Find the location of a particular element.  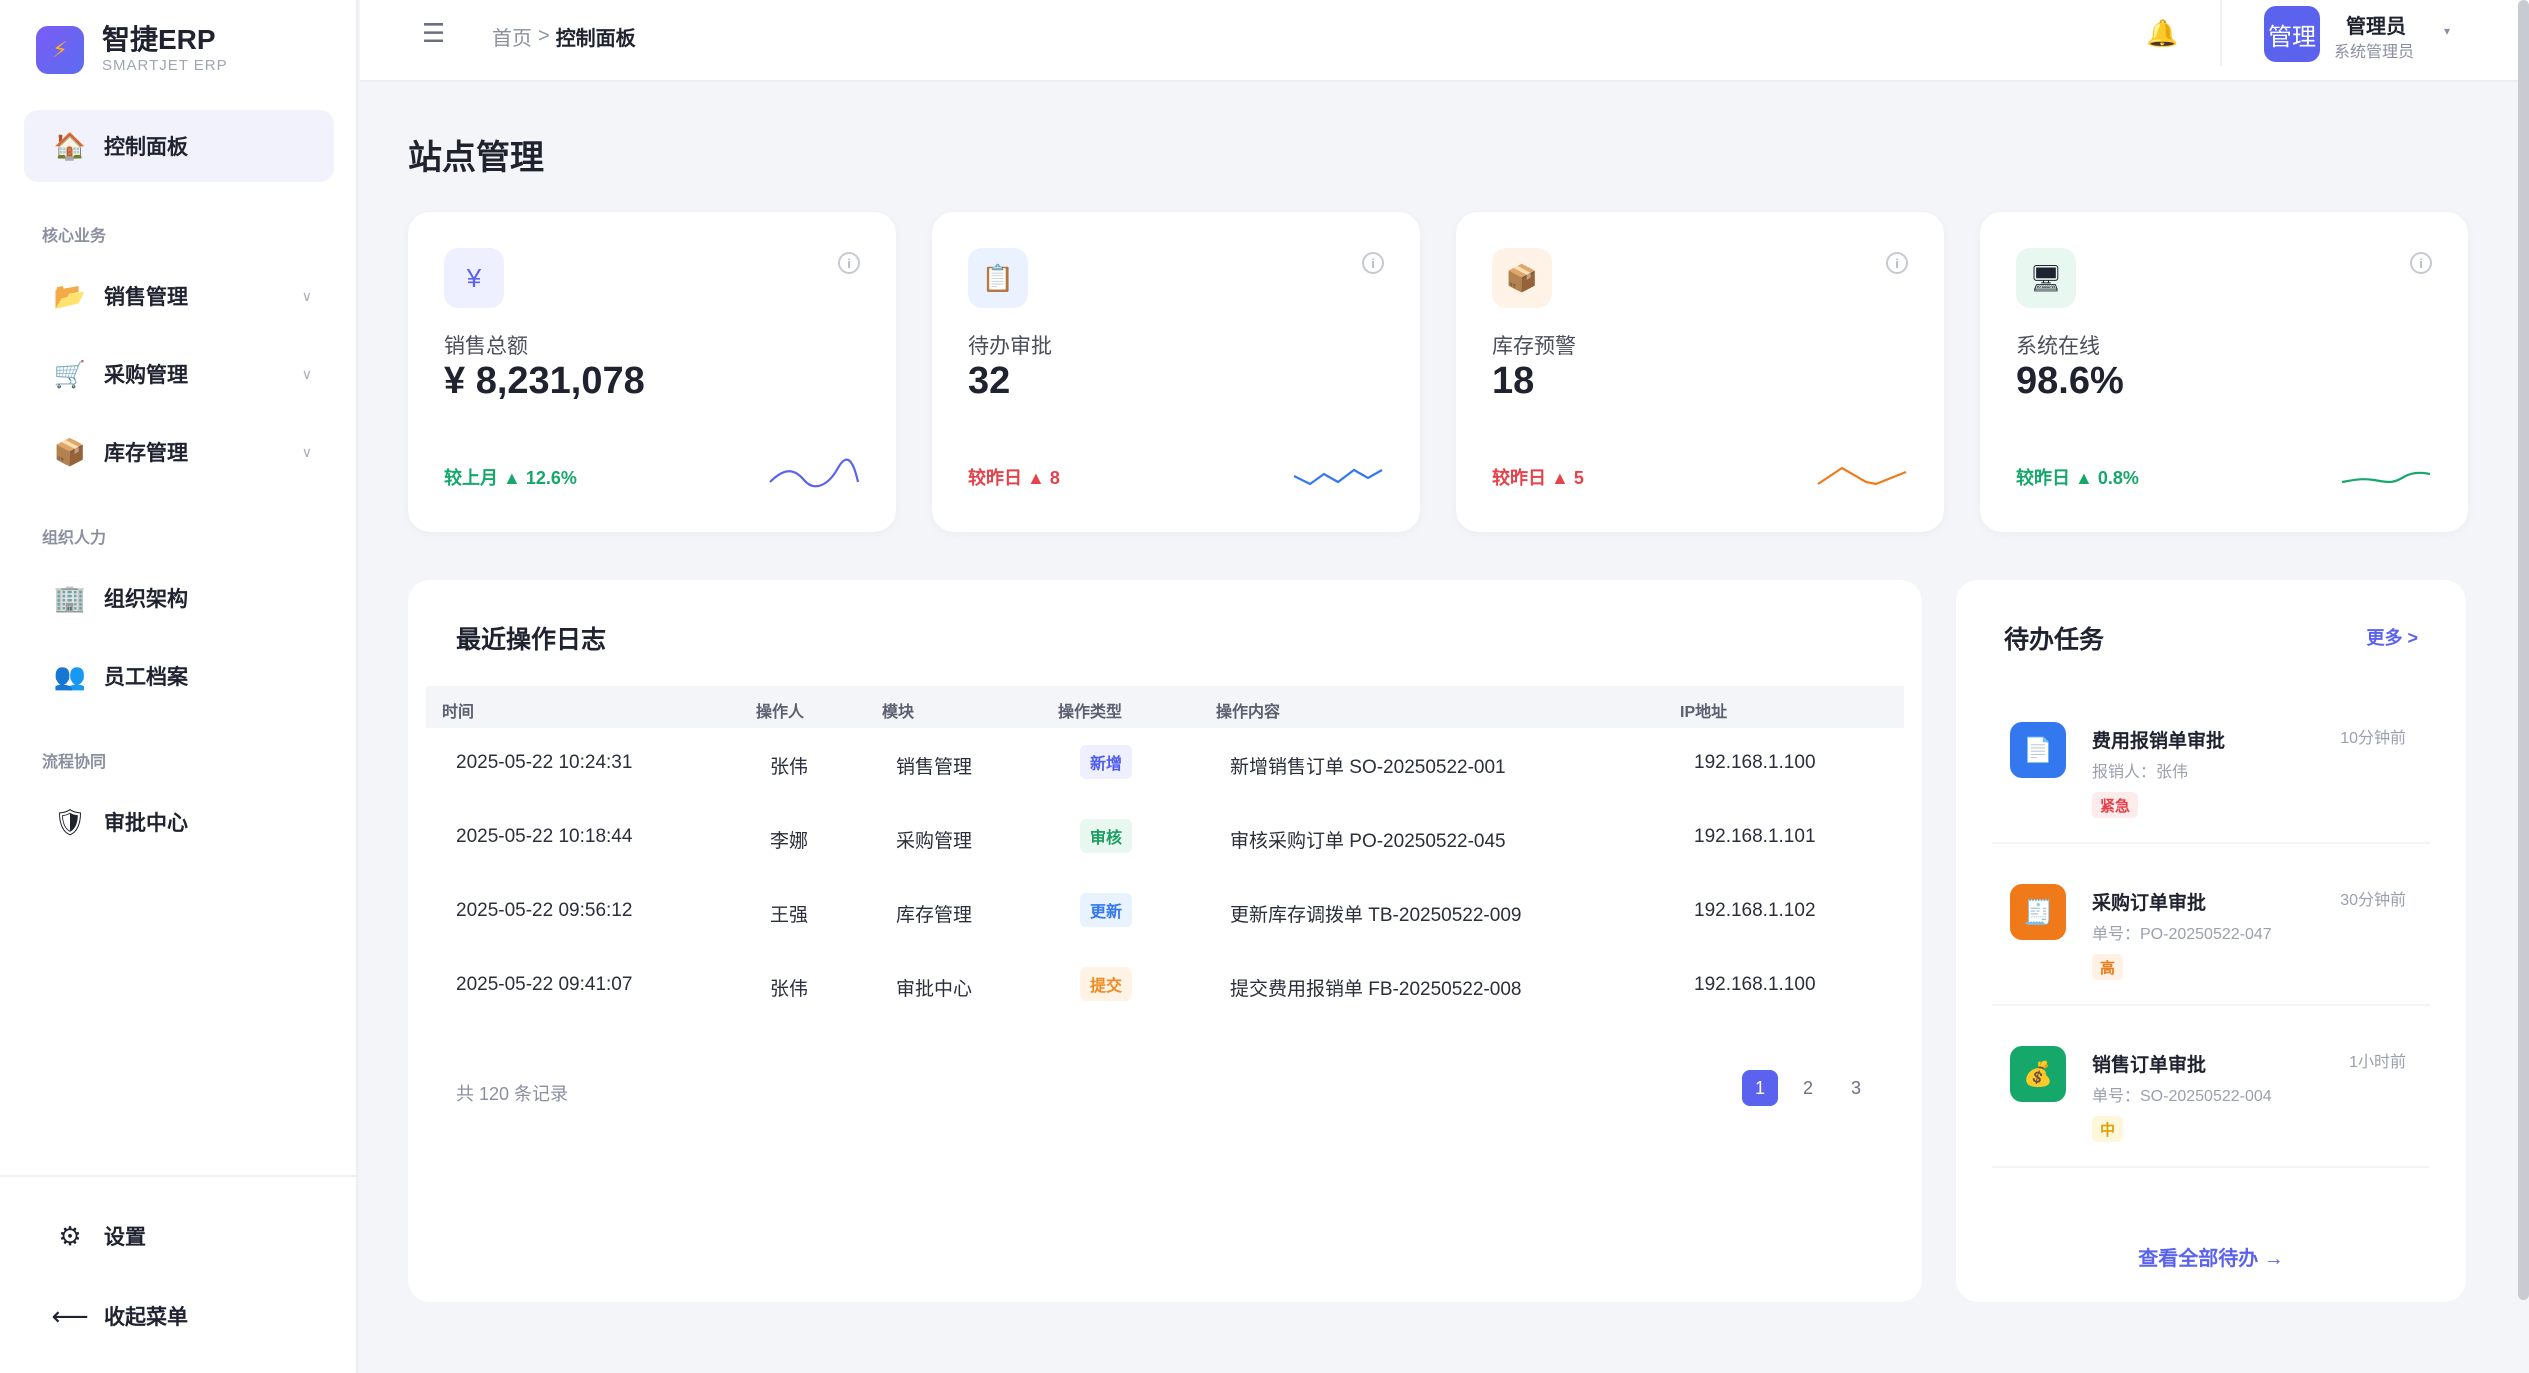

stat-card-inventory: 📦 i 库存预警 18 较昨日 ▲ 5 is located at coordinates (1700, 372).